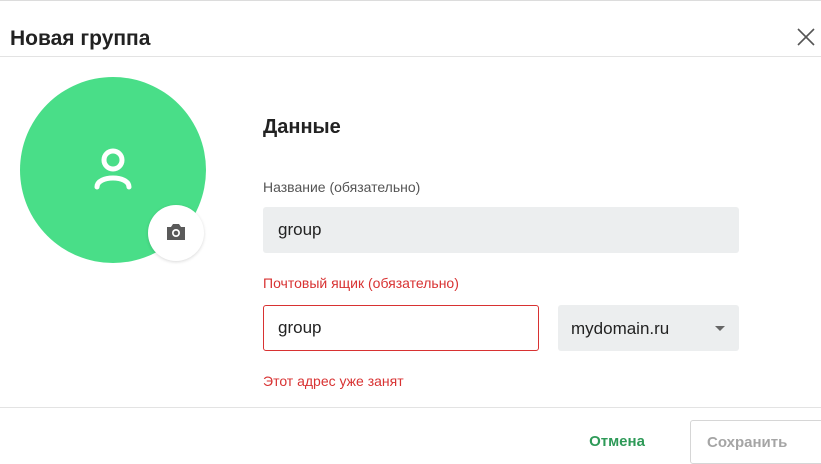  I want to click on domain-value: mydomain.ru, so click(620, 328).